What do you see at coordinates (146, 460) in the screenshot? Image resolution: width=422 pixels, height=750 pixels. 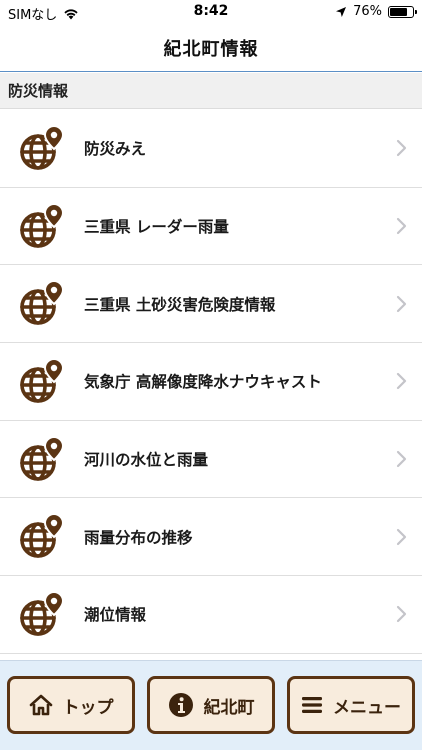 I see `list-item-label: 河川の水位と雨量` at bounding box center [146, 460].